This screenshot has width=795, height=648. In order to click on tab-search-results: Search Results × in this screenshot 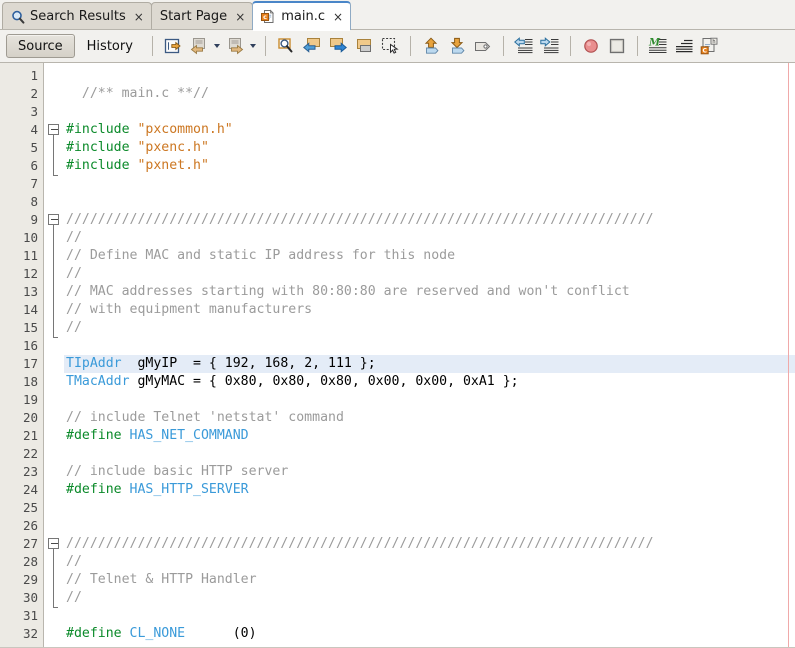, I will do `click(77, 16)`.